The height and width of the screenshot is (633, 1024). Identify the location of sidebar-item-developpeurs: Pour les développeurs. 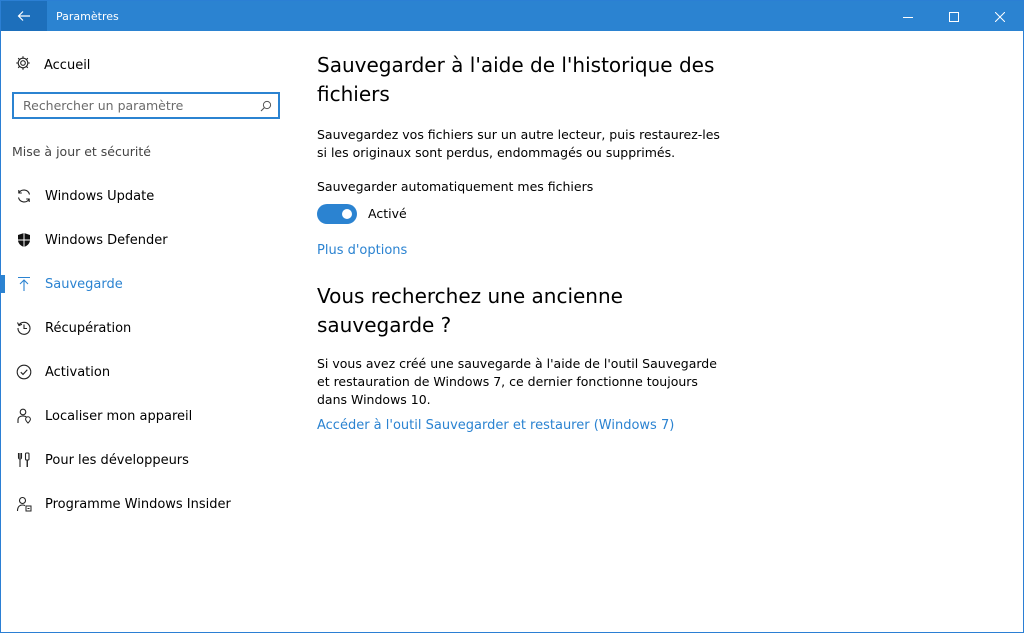
(149, 460).